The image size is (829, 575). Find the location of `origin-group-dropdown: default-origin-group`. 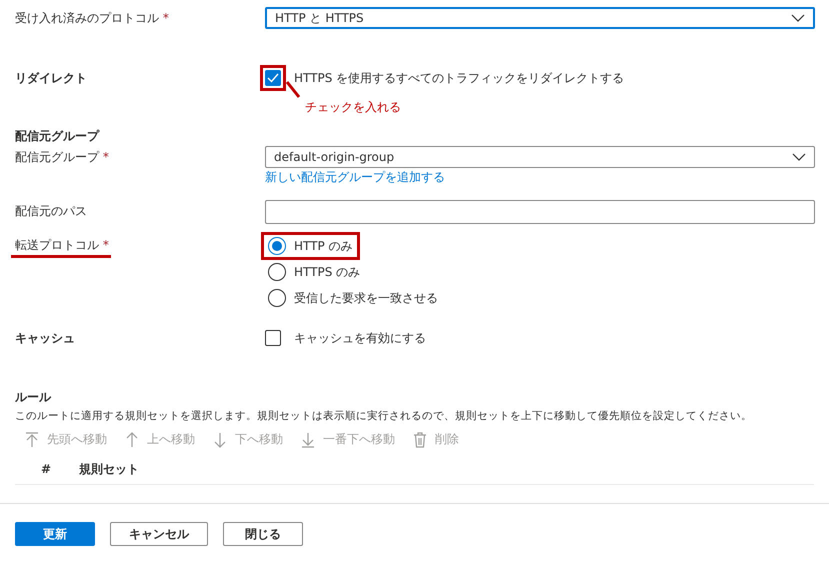

origin-group-dropdown: default-origin-group is located at coordinates (540, 157).